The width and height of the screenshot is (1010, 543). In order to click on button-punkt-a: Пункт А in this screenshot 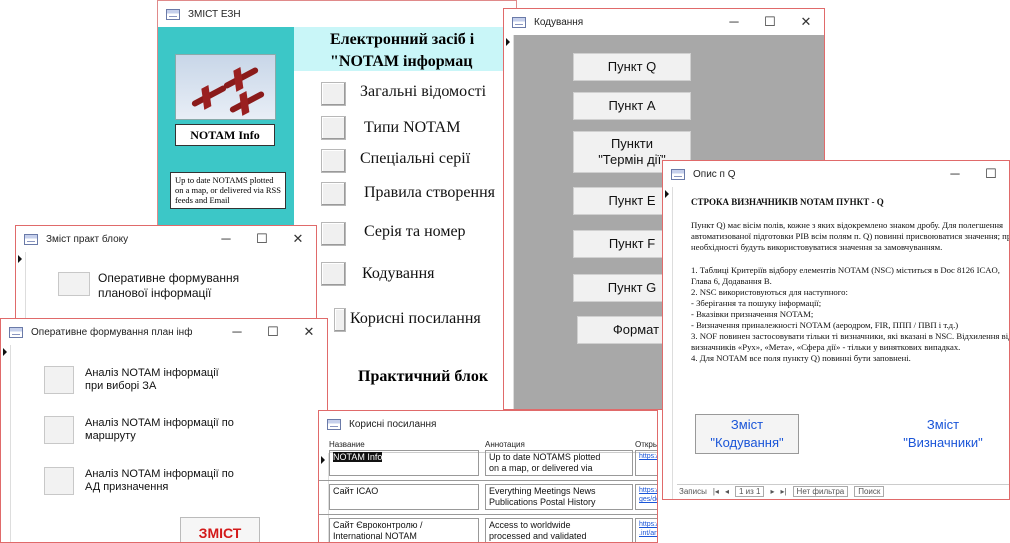, I will do `click(632, 106)`.